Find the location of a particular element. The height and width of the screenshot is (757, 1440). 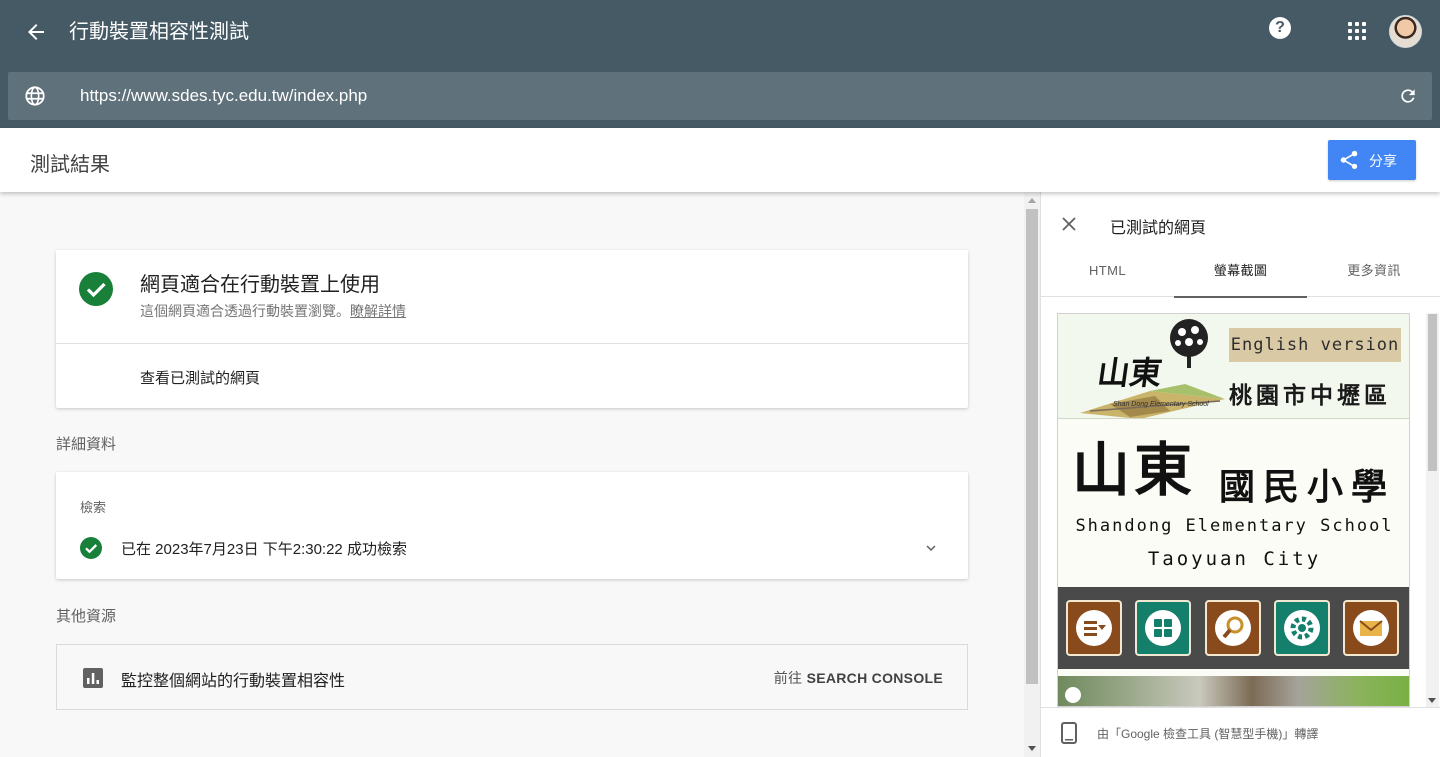

page-title: 測試結果 is located at coordinates (70, 165).